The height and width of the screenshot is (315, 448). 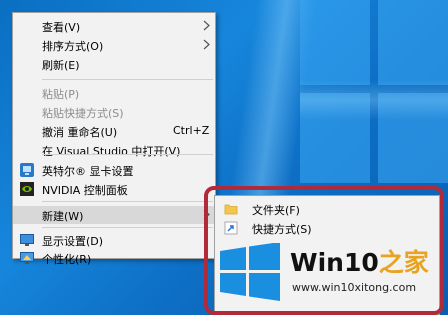 I want to click on menu-item-label: NVIDIA 控制面板, so click(x=85, y=190).